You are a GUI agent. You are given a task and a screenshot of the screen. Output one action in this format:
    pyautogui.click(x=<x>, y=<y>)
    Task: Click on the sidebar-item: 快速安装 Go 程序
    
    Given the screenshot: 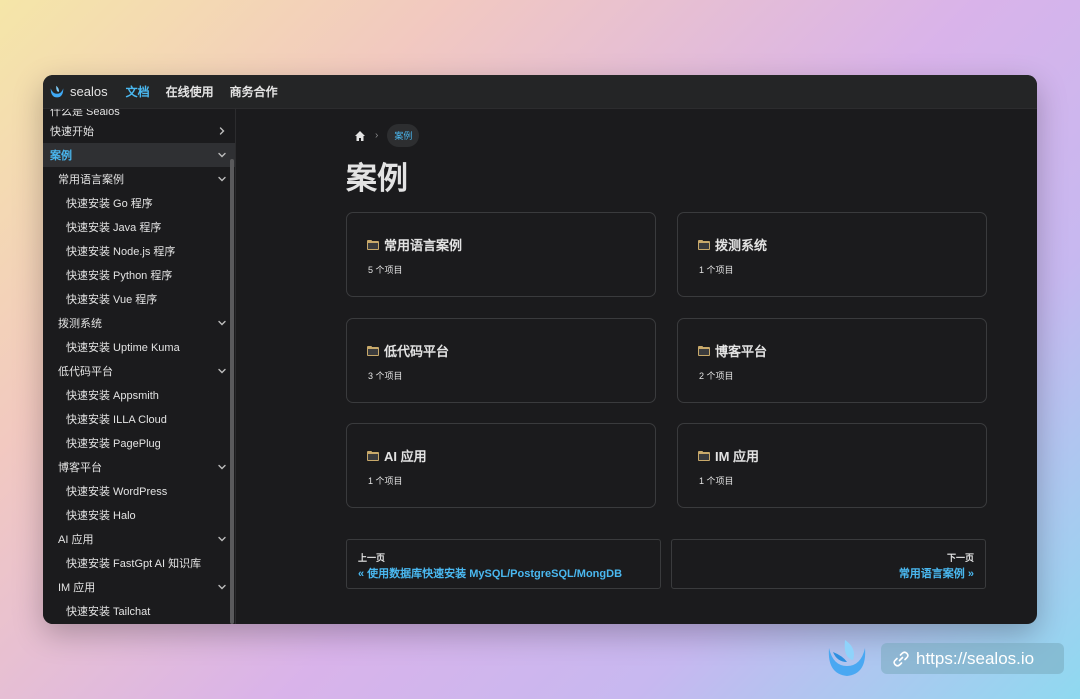 What is the action you would take?
    pyautogui.click(x=139, y=203)
    